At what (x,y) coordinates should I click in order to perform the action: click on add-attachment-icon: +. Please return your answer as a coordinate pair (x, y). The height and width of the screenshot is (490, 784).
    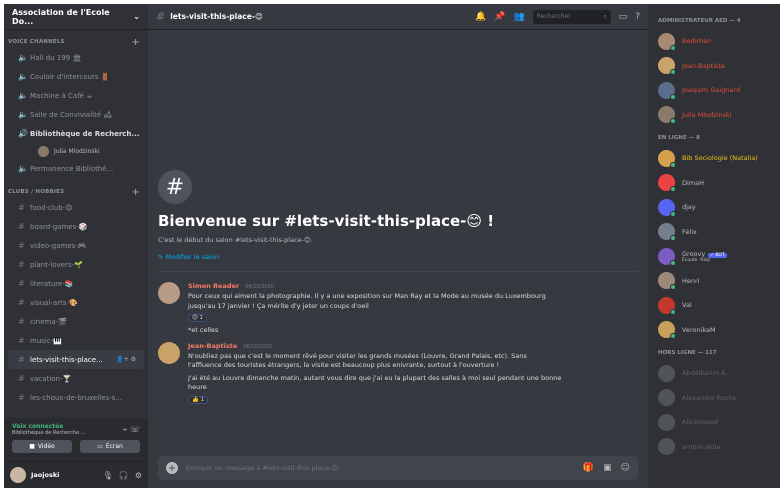
    Looking at the image, I should click on (172, 468).